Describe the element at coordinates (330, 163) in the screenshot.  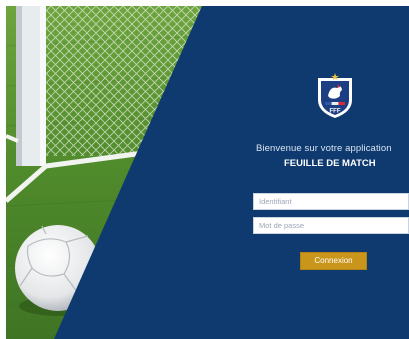
I see `app-name: FEUILLE DE MATCH` at that location.